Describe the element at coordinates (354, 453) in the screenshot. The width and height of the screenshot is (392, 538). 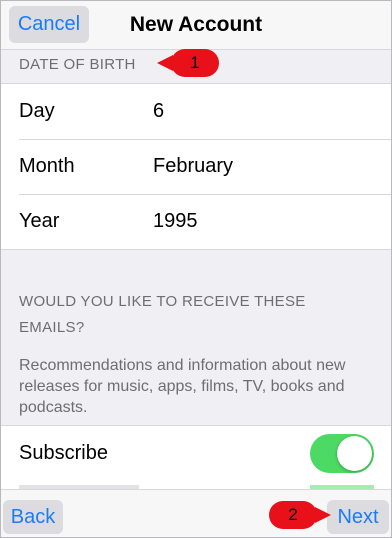
I see `toggle-knob` at that location.